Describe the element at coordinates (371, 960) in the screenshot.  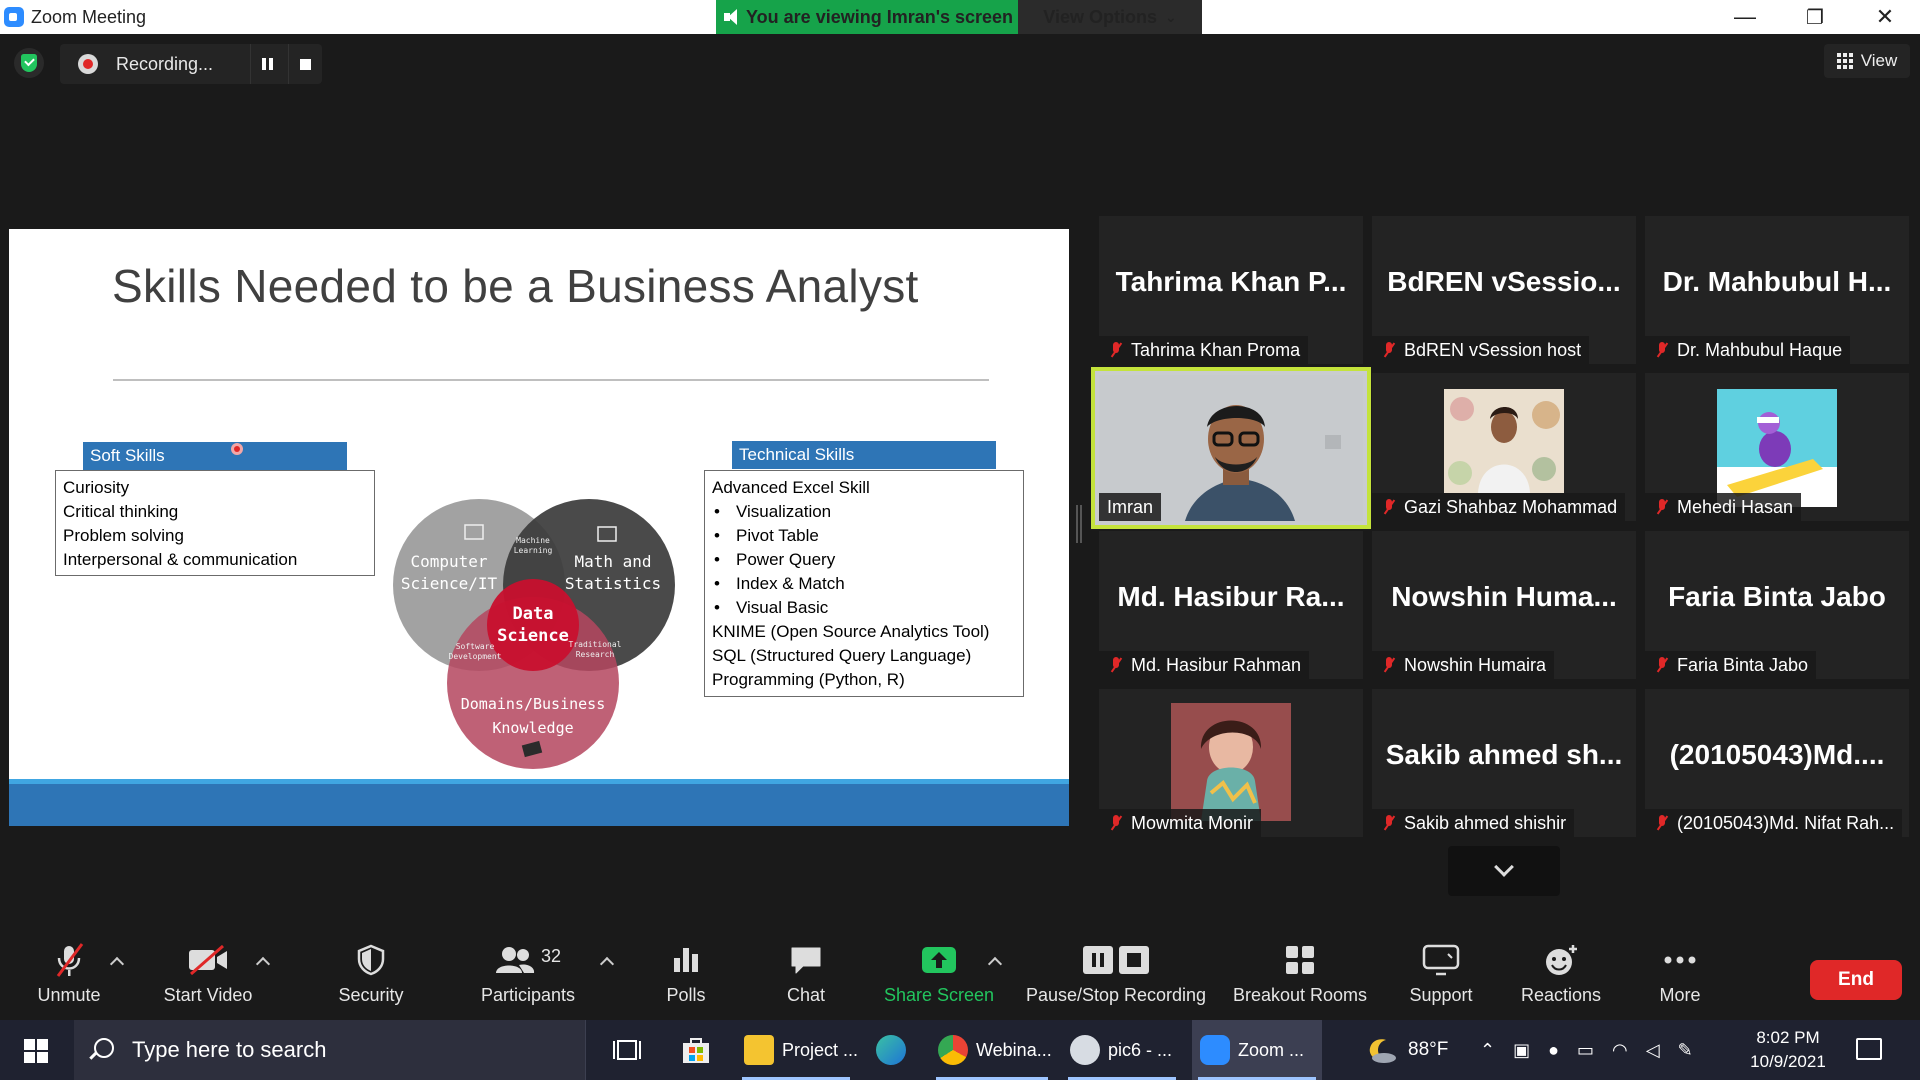
I see `shield-icon` at that location.